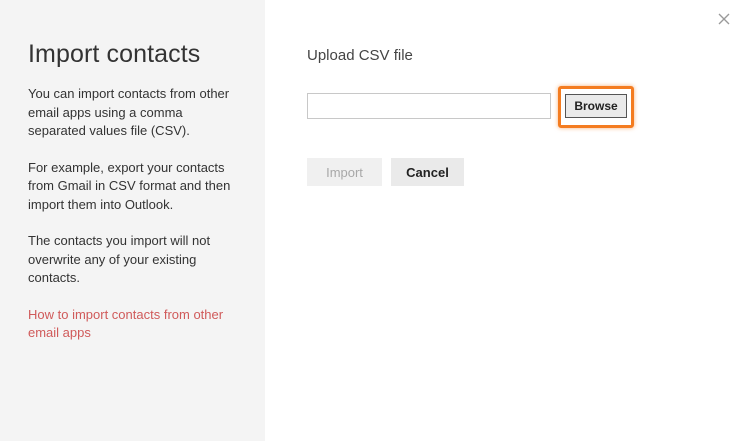  I want to click on dialog-title: Import contacts, so click(114, 54).